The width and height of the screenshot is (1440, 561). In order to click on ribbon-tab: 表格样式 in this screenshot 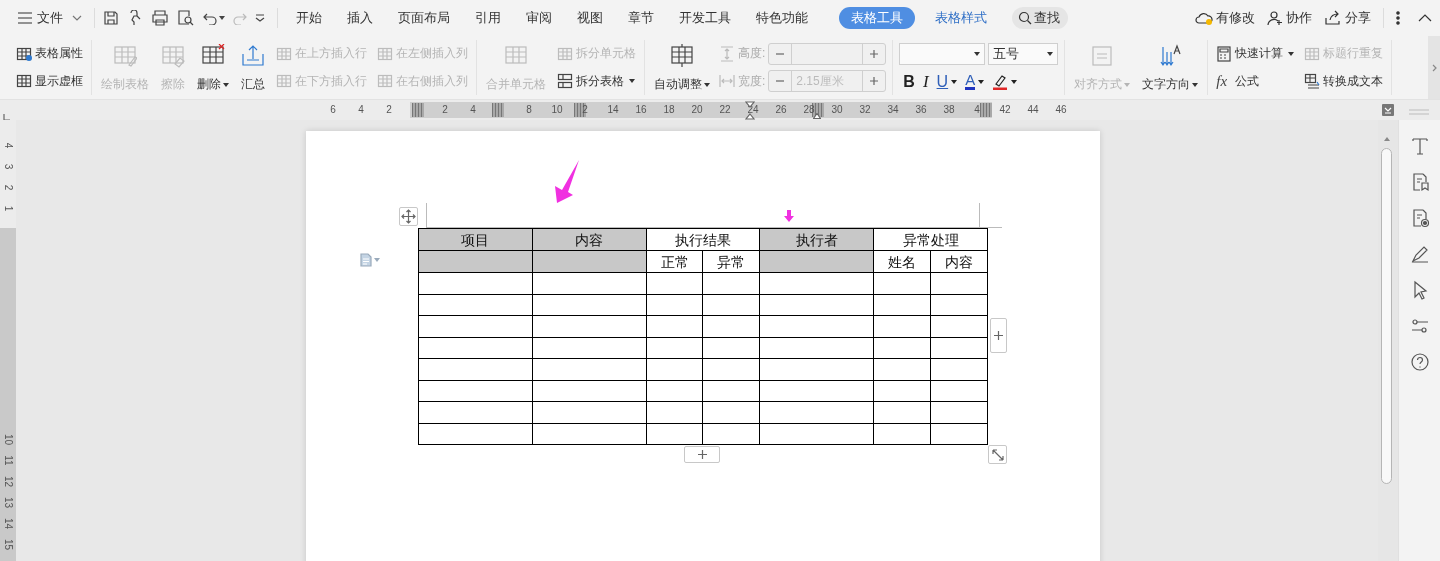, I will do `click(961, 18)`.